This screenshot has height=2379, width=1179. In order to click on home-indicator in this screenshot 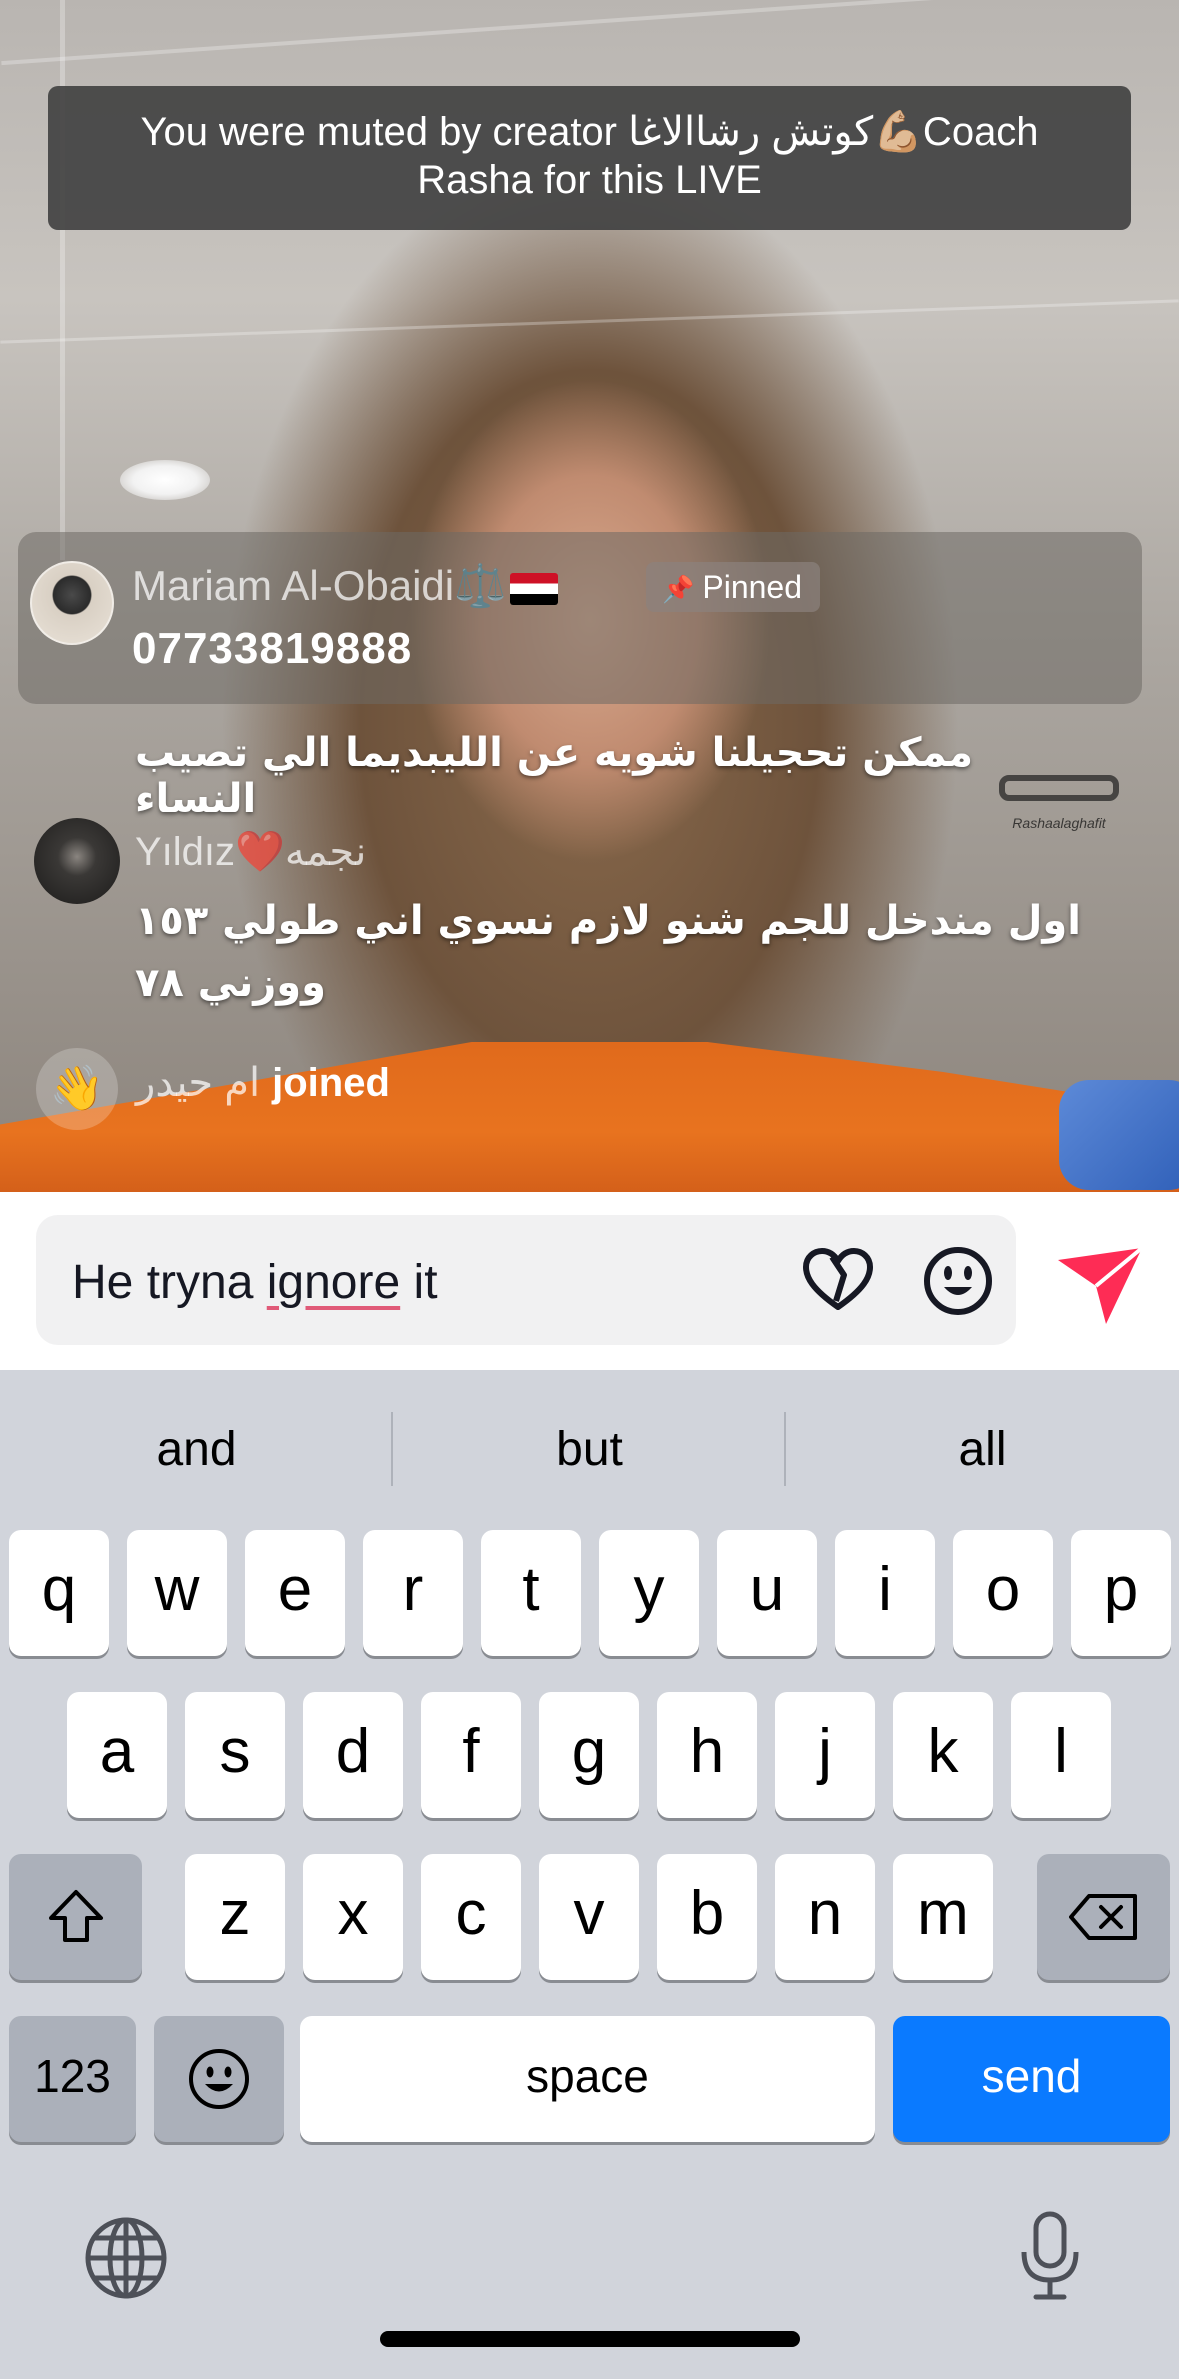, I will do `click(590, 2339)`.